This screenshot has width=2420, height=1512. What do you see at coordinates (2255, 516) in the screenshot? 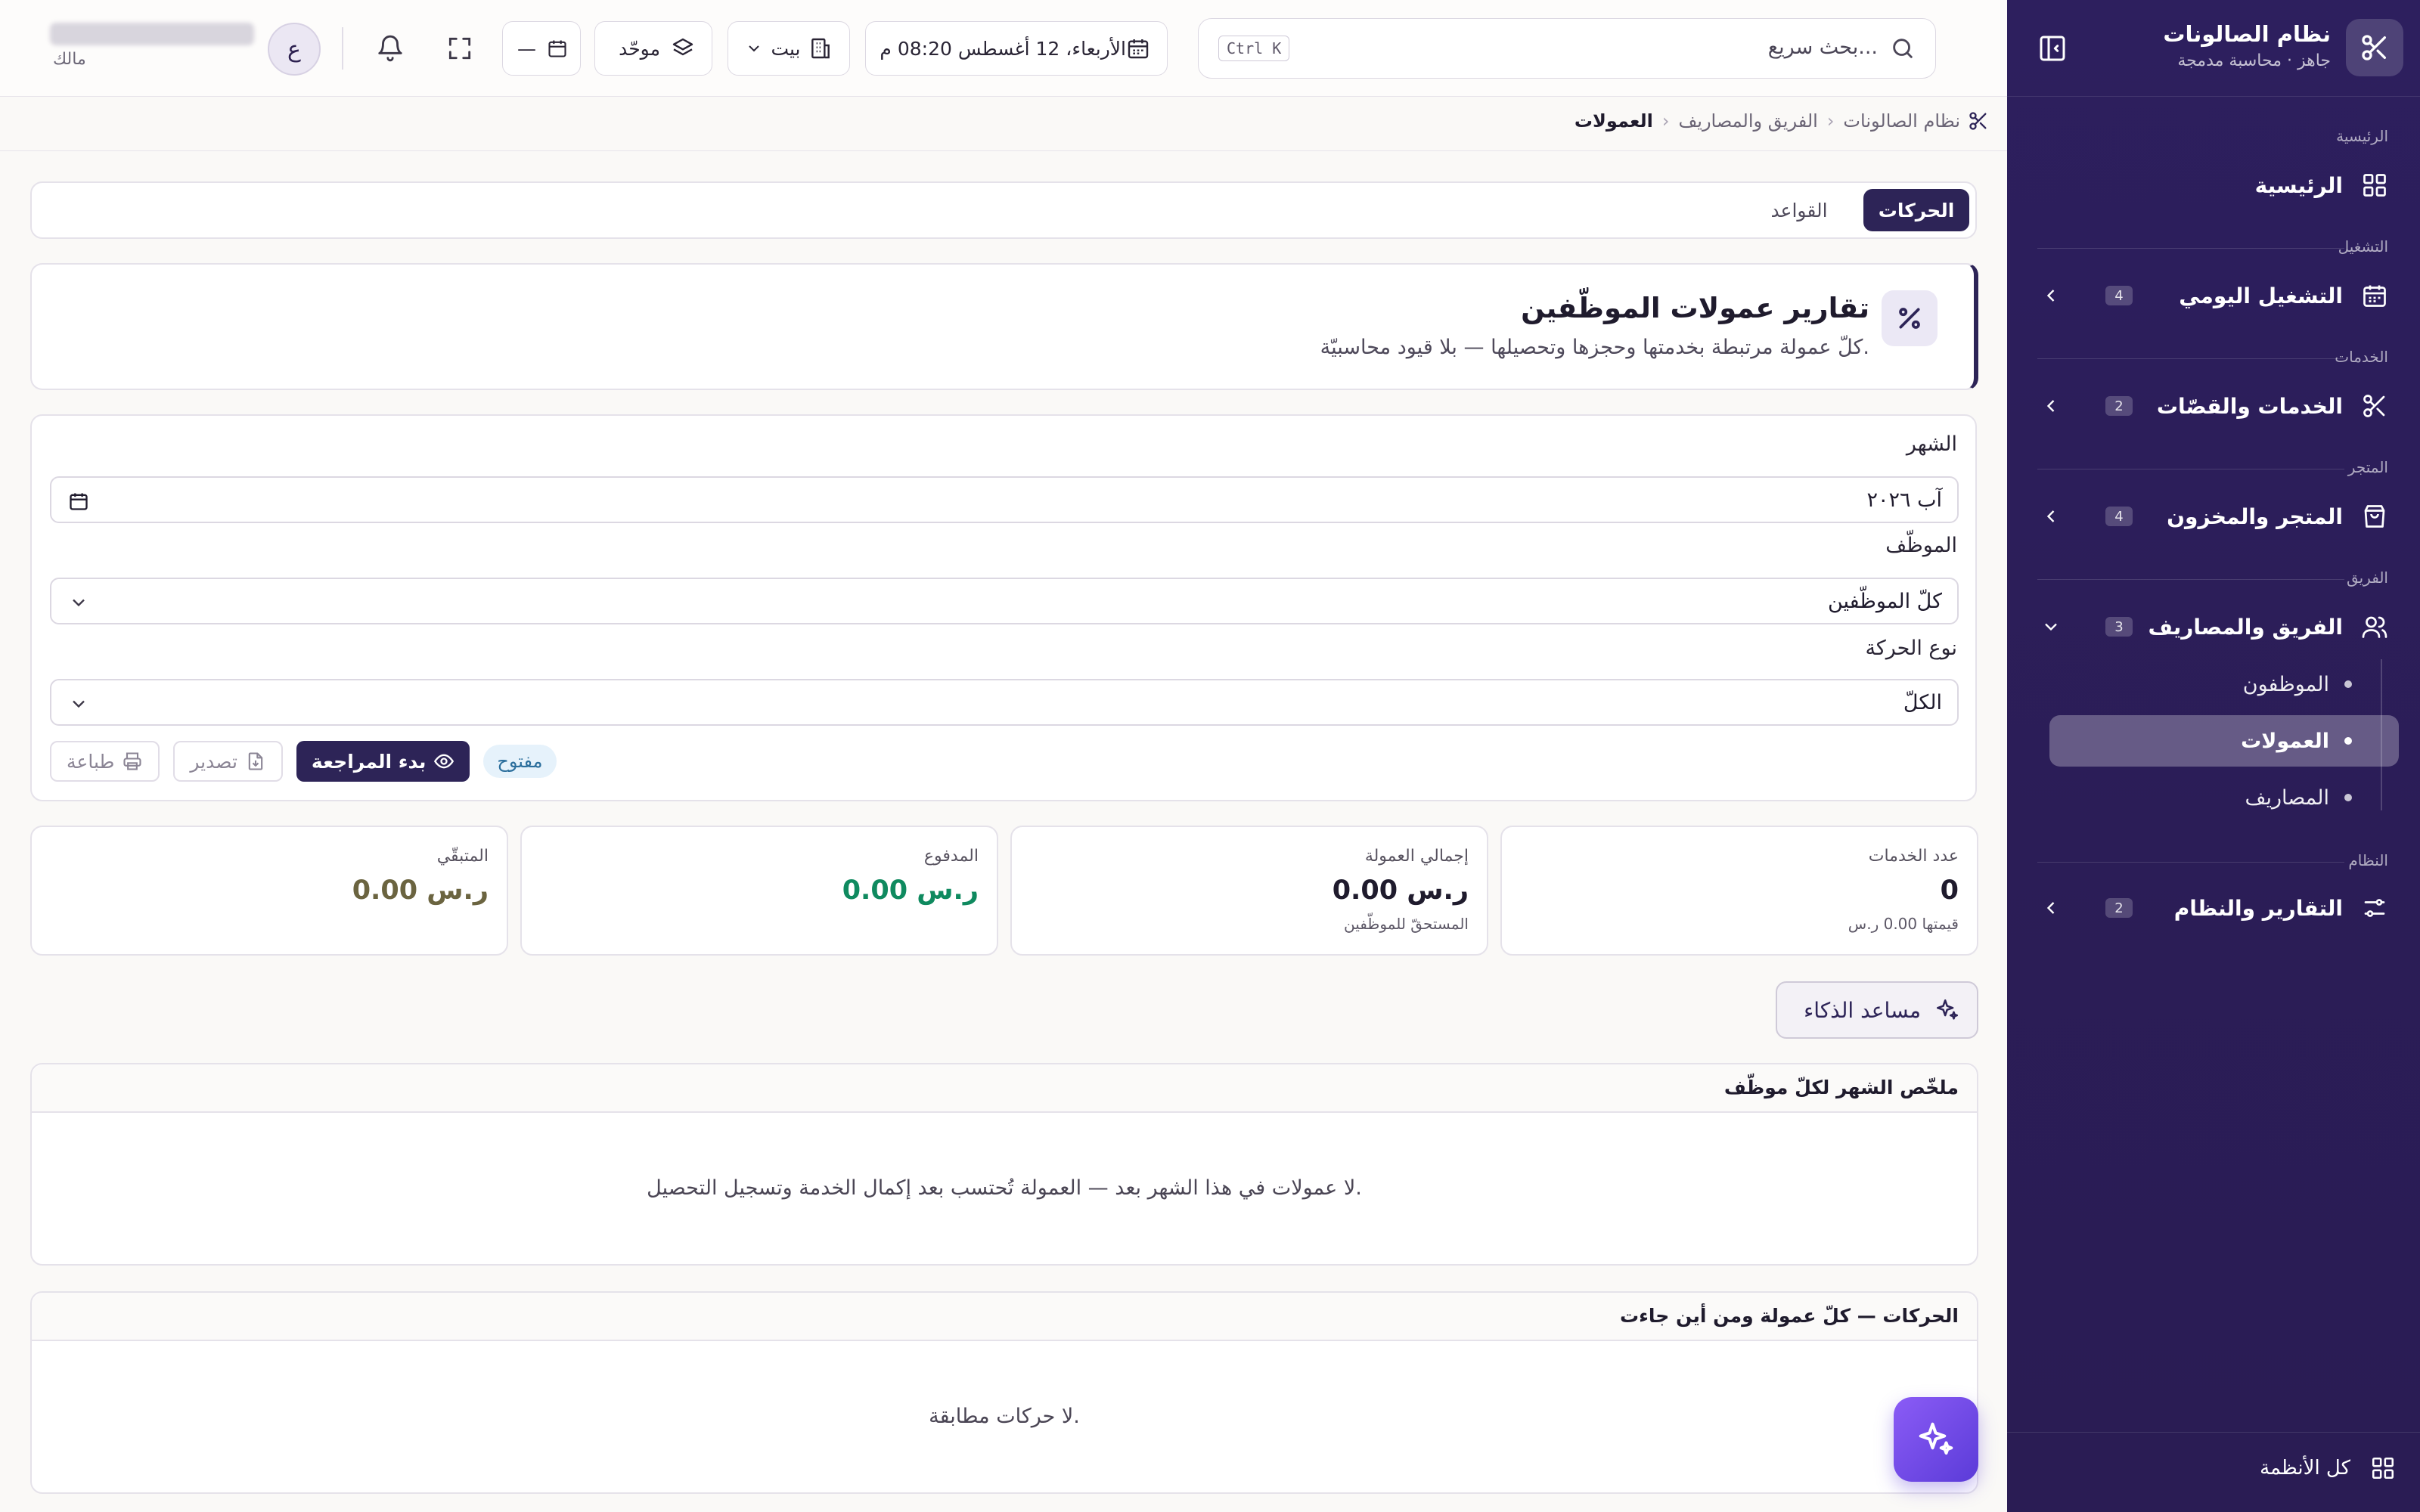
I see `sidebar-item-label: المتجر والمخزون` at bounding box center [2255, 516].